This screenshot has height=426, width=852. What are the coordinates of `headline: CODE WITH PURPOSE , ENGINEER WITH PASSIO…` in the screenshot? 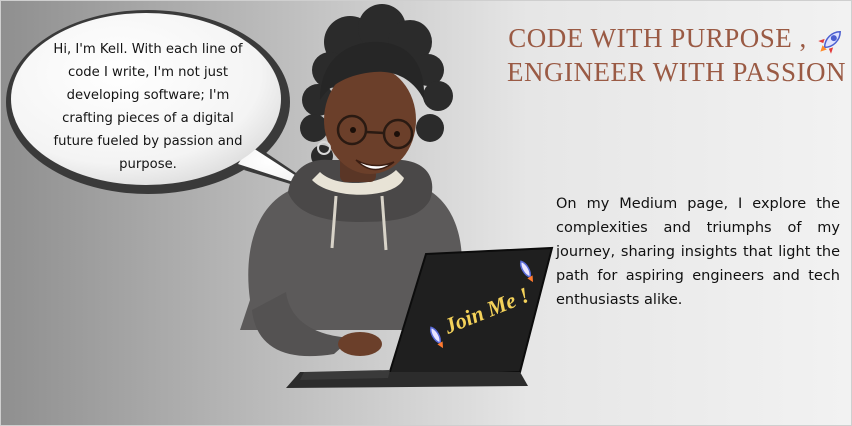 It's located at (646, 55).